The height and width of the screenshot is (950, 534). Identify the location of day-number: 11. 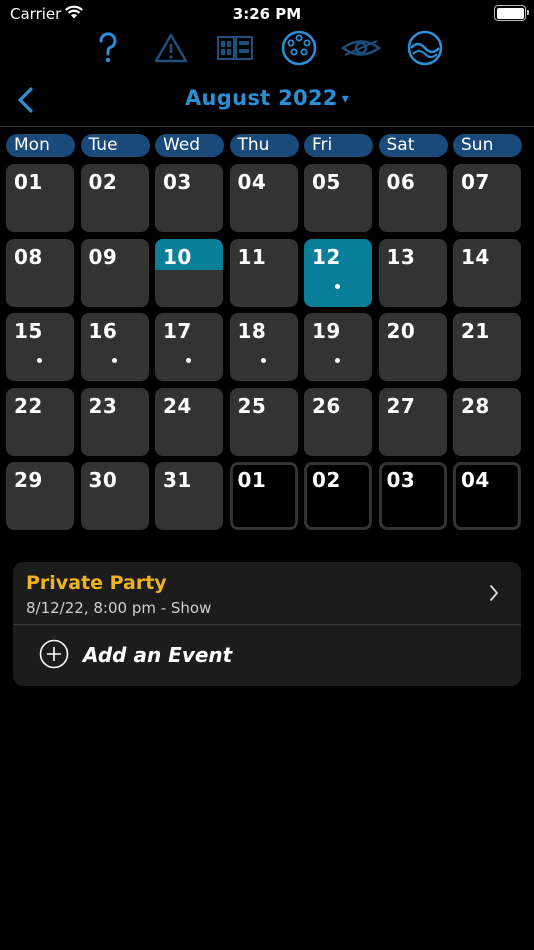
(252, 256).